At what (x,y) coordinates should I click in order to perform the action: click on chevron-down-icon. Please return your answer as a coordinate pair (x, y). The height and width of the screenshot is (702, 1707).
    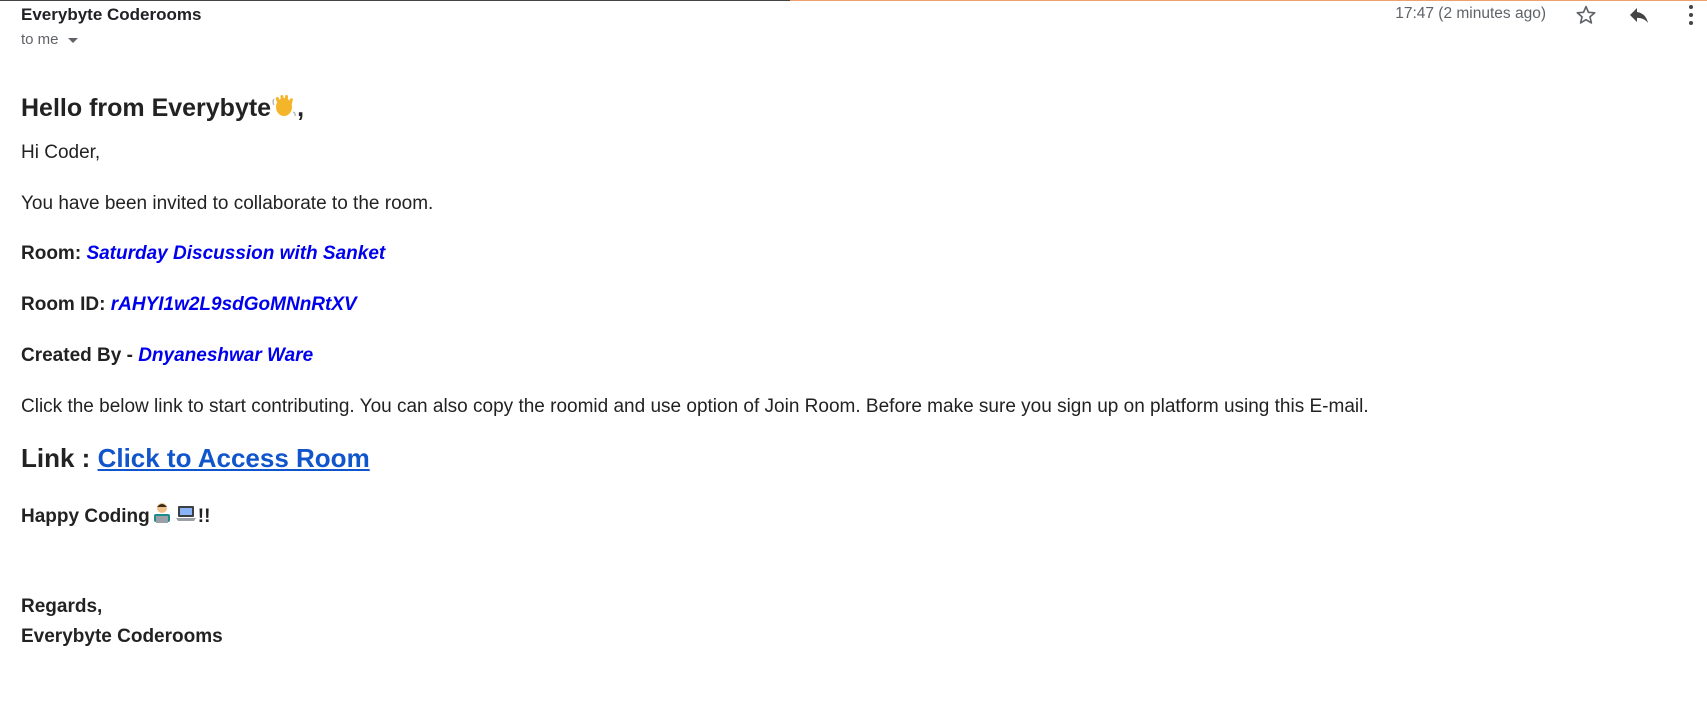
    Looking at the image, I should click on (72, 40).